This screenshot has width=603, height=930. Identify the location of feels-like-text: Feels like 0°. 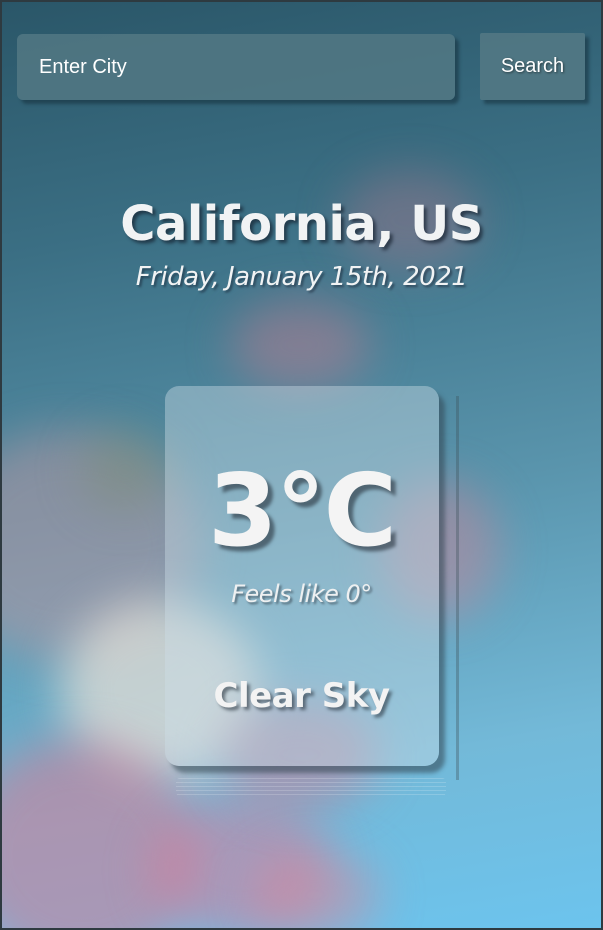
(301, 594).